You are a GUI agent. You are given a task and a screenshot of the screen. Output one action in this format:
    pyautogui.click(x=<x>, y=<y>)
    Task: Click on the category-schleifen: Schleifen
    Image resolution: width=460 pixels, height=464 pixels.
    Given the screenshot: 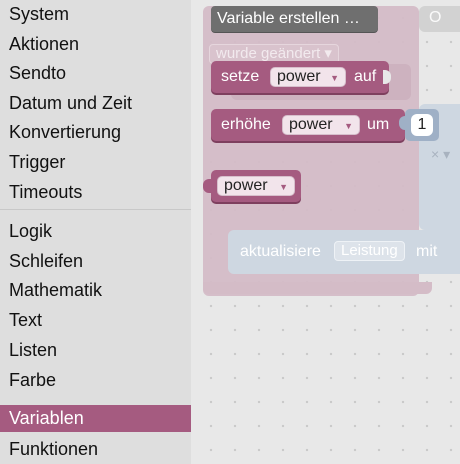 What is the action you would take?
    pyautogui.click(x=95, y=261)
    